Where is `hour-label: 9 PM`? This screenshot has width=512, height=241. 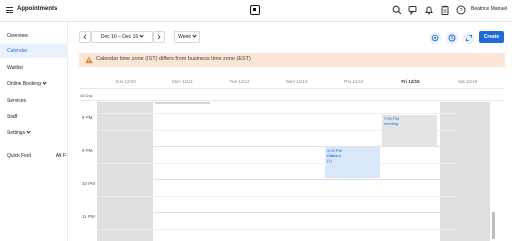
hour-label: 9 PM is located at coordinates (87, 150).